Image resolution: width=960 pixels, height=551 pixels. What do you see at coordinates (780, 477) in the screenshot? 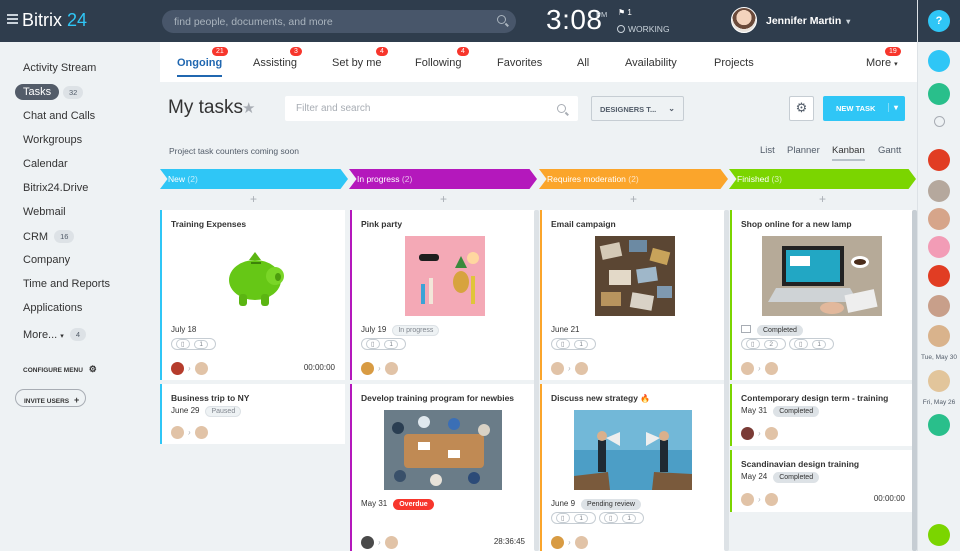
I see `task-date: May 24 Completed` at bounding box center [780, 477].